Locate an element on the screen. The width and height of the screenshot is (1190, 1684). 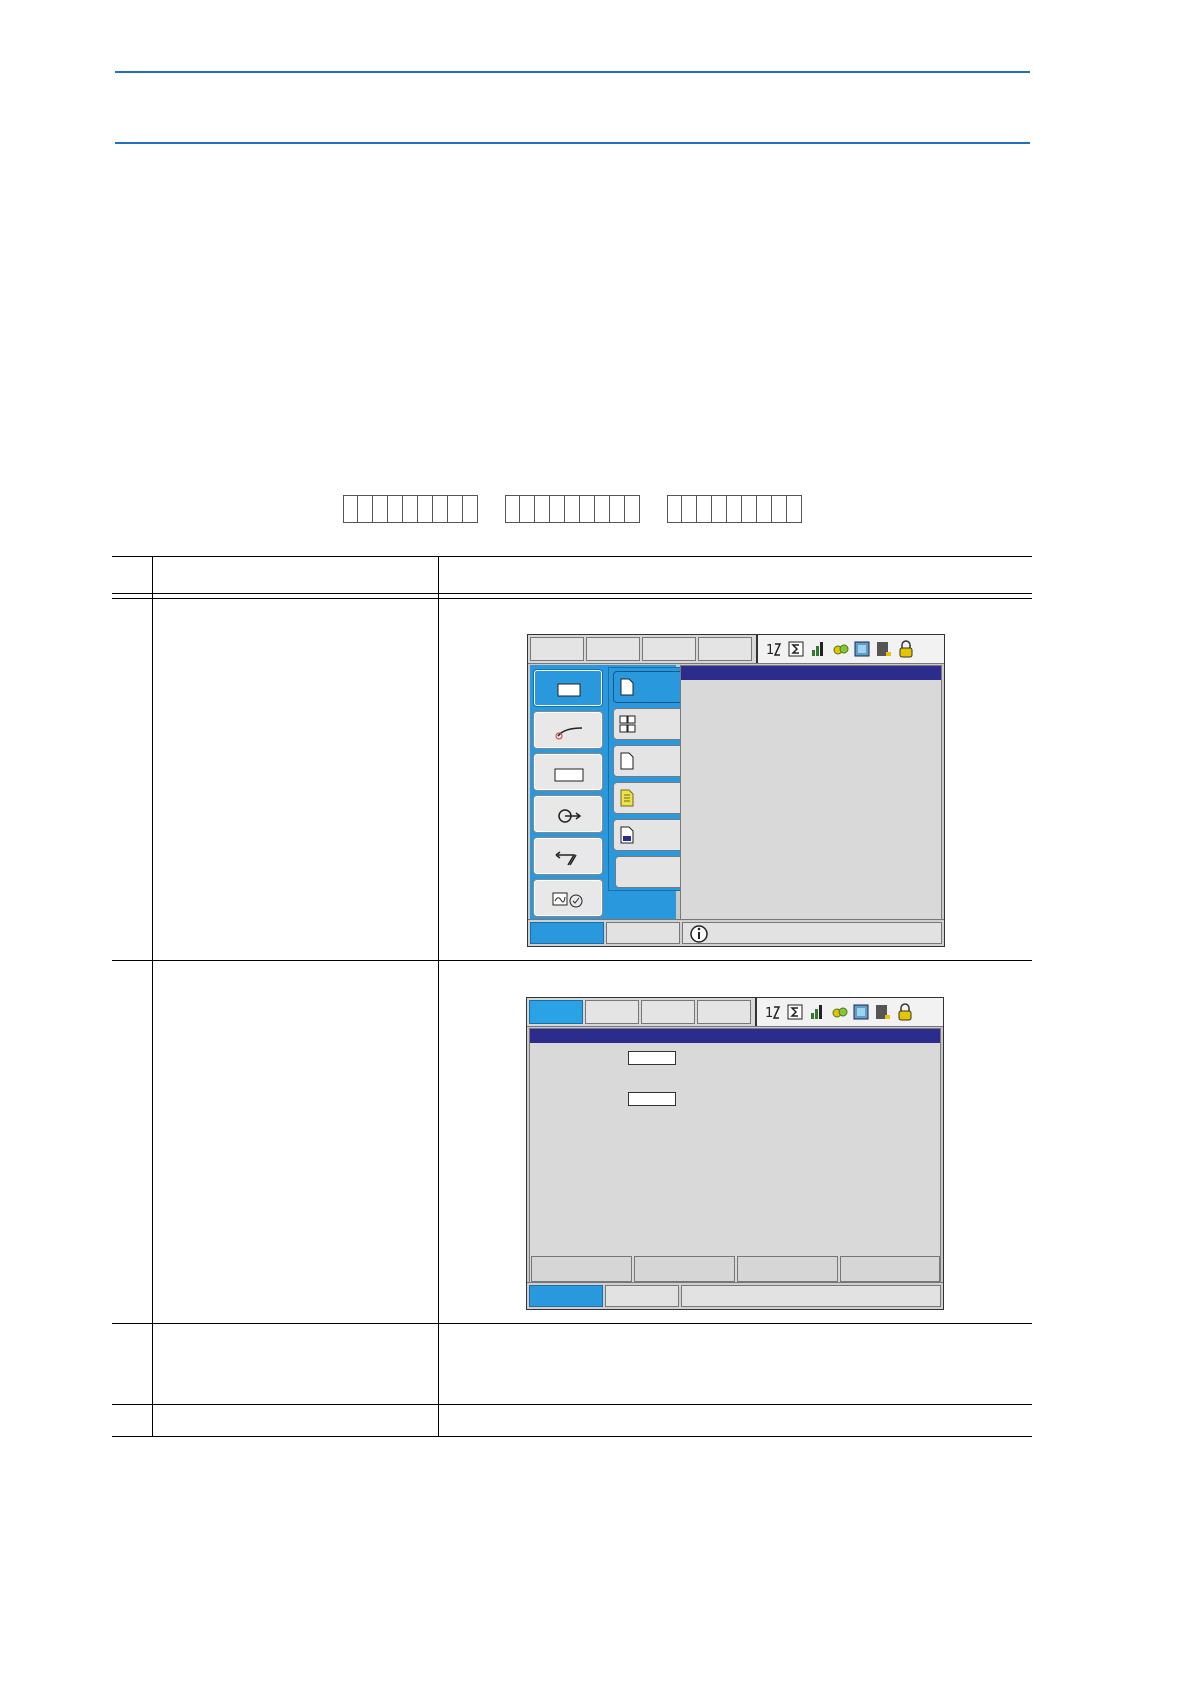
job-document-icon is located at coordinates (627, 687).